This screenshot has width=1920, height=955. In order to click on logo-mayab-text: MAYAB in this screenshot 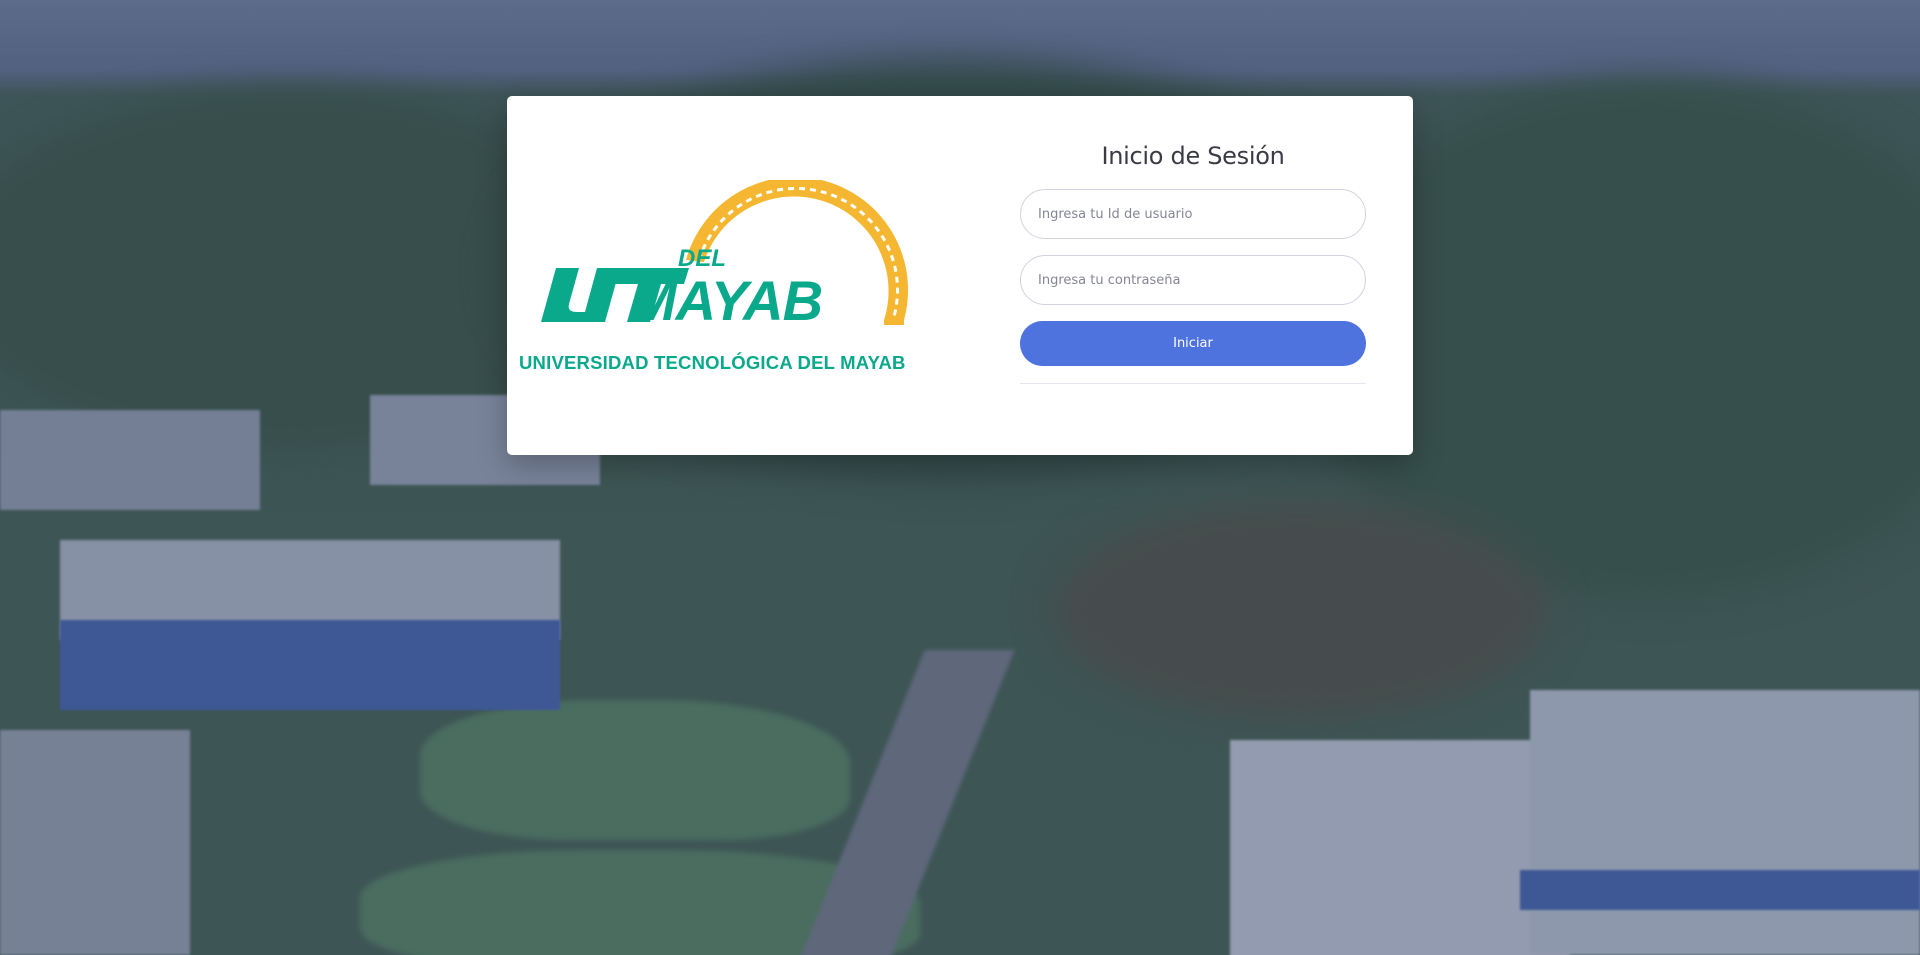, I will do `click(726, 300)`.